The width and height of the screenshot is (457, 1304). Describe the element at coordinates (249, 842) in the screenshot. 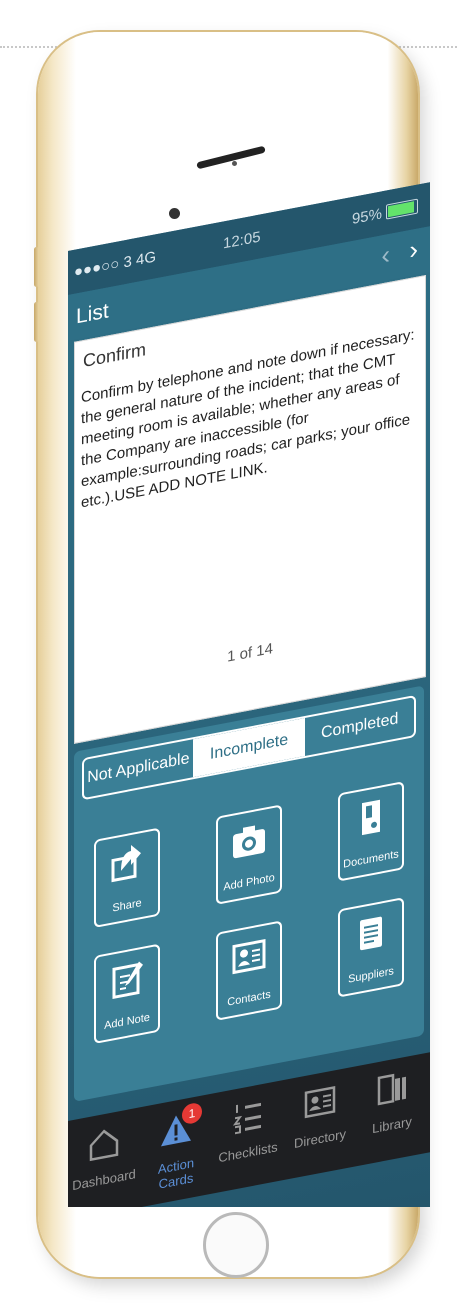

I see `camera-icon` at that location.